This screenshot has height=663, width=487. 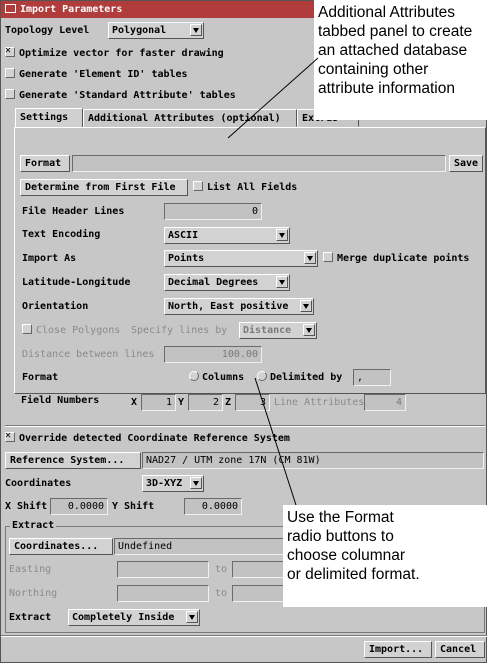 What do you see at coordinates (275, 441) in the screenshot?
I see `leader-line-bottom` at bounding box center [275, 441].